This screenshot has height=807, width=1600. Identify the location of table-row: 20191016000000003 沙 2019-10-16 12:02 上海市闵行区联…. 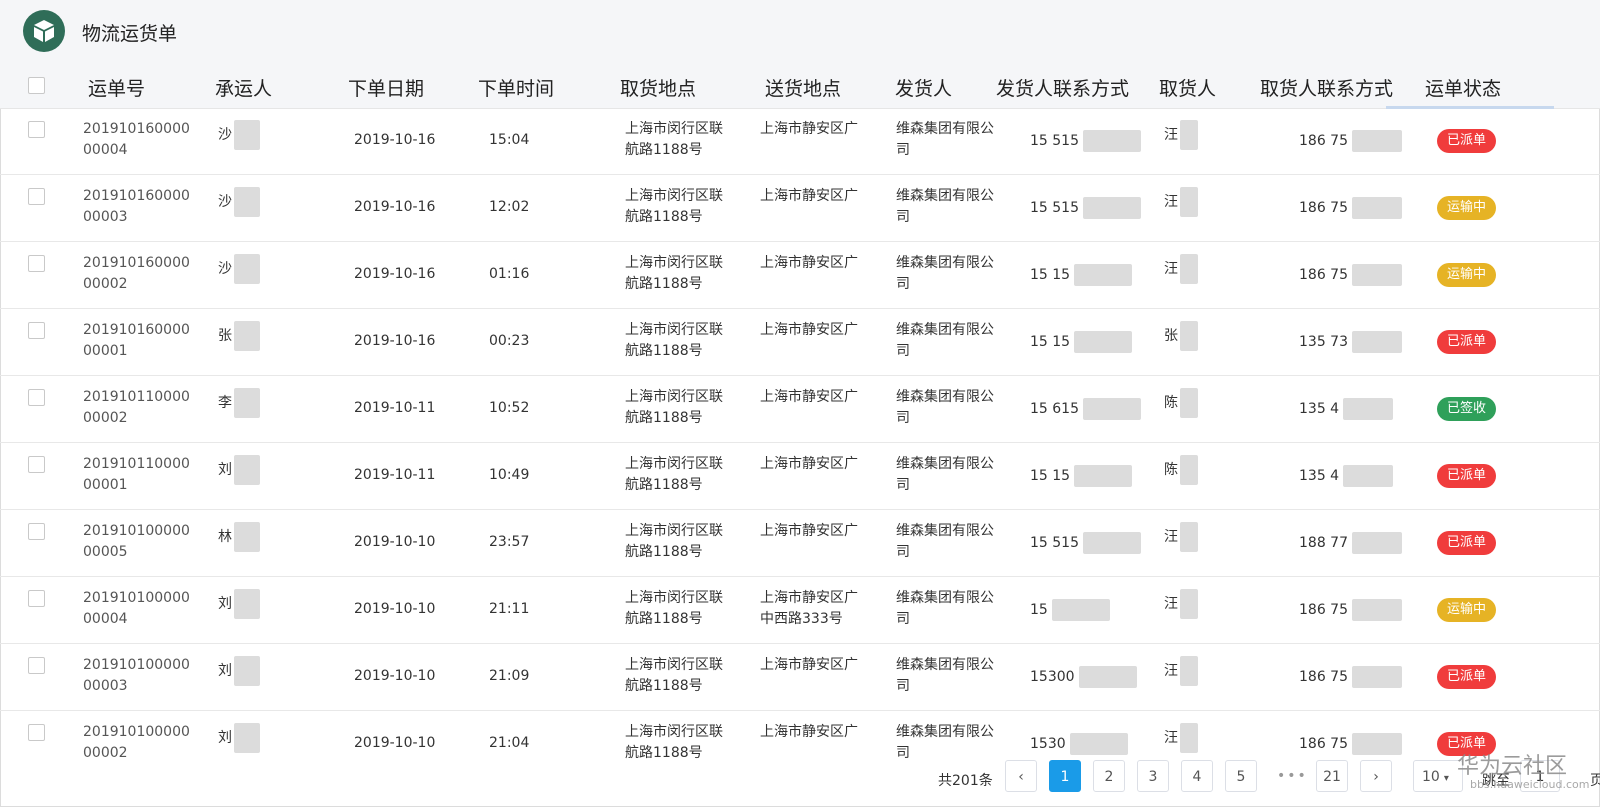
(800, 208).